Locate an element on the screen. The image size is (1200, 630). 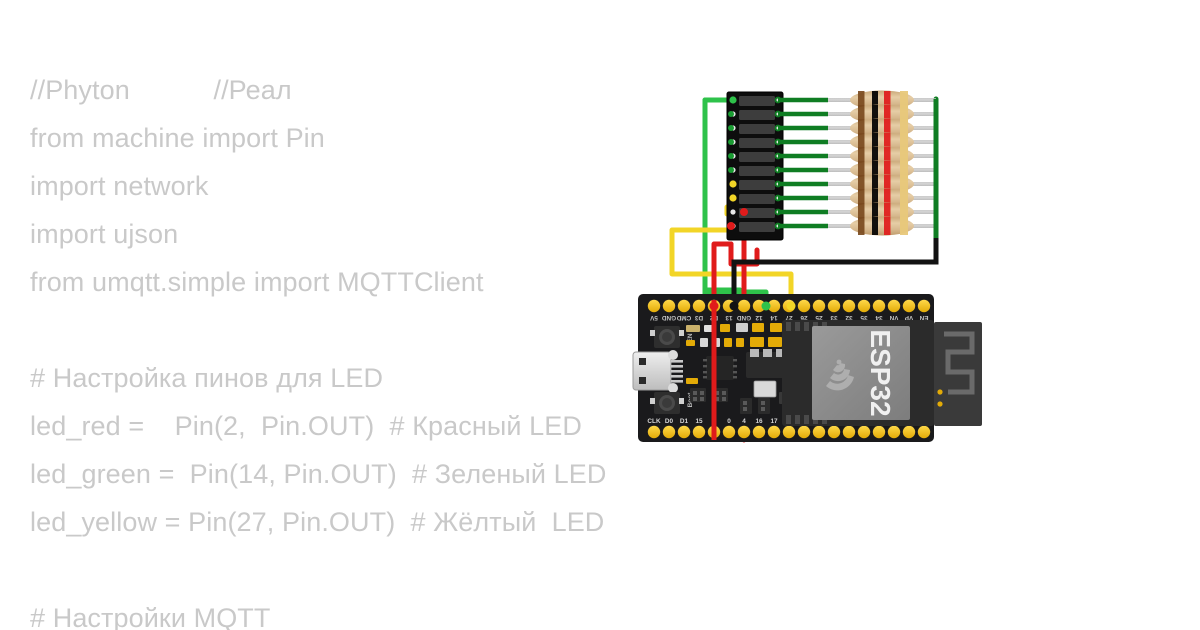
svg-text: 16 is located at coordinates (759, 421).